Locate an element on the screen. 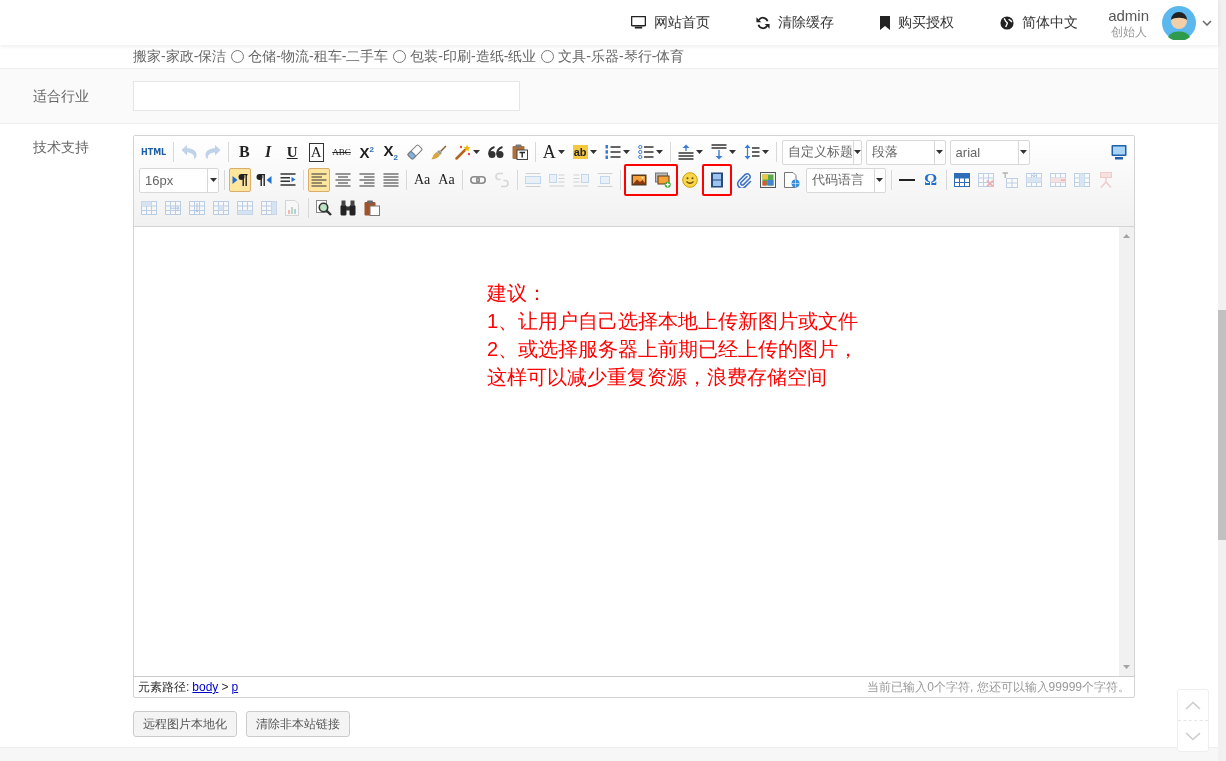  radio-option: 包装-印刷-造纸-纸业 is located at coordinates (465, 56).